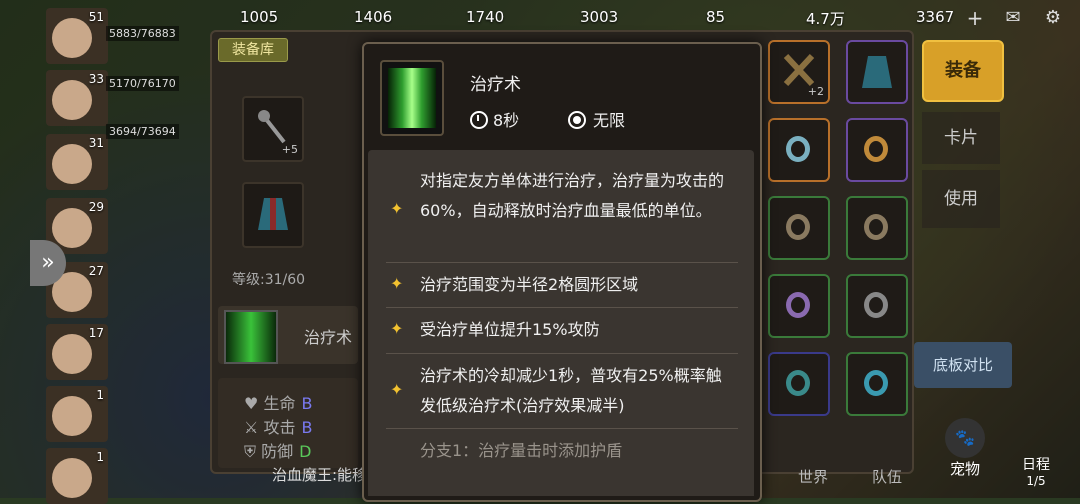 Image resolution: width=1080 pixels, height=504 pixels. Describe the element at coordinates (328, 337) in the screenshot. I see `skill-name: 治疗术` at that location.